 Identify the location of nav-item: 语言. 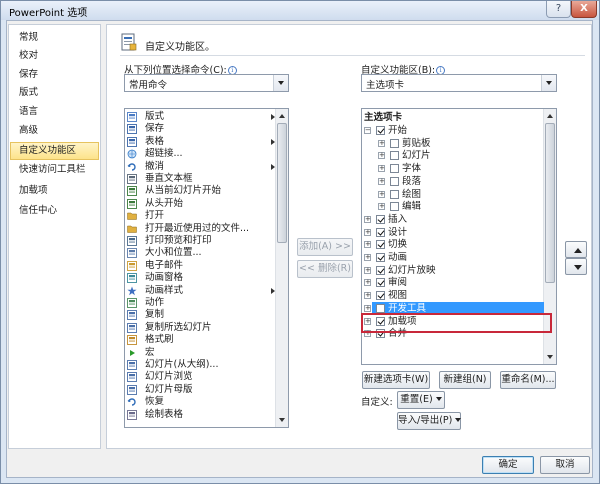
(54, 112).